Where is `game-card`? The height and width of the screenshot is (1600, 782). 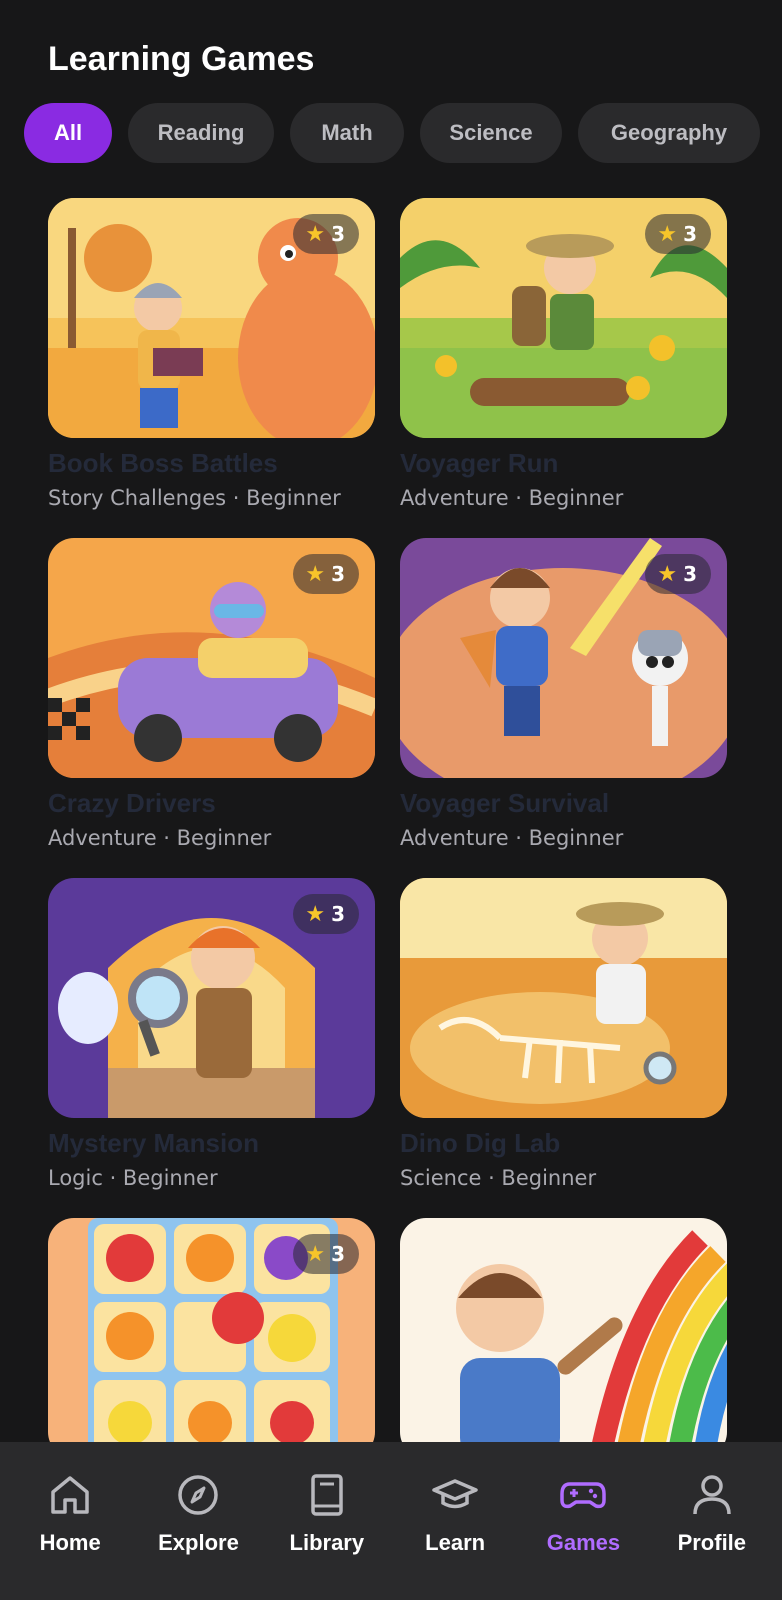
game-card is located at coordinates (563, 1338).